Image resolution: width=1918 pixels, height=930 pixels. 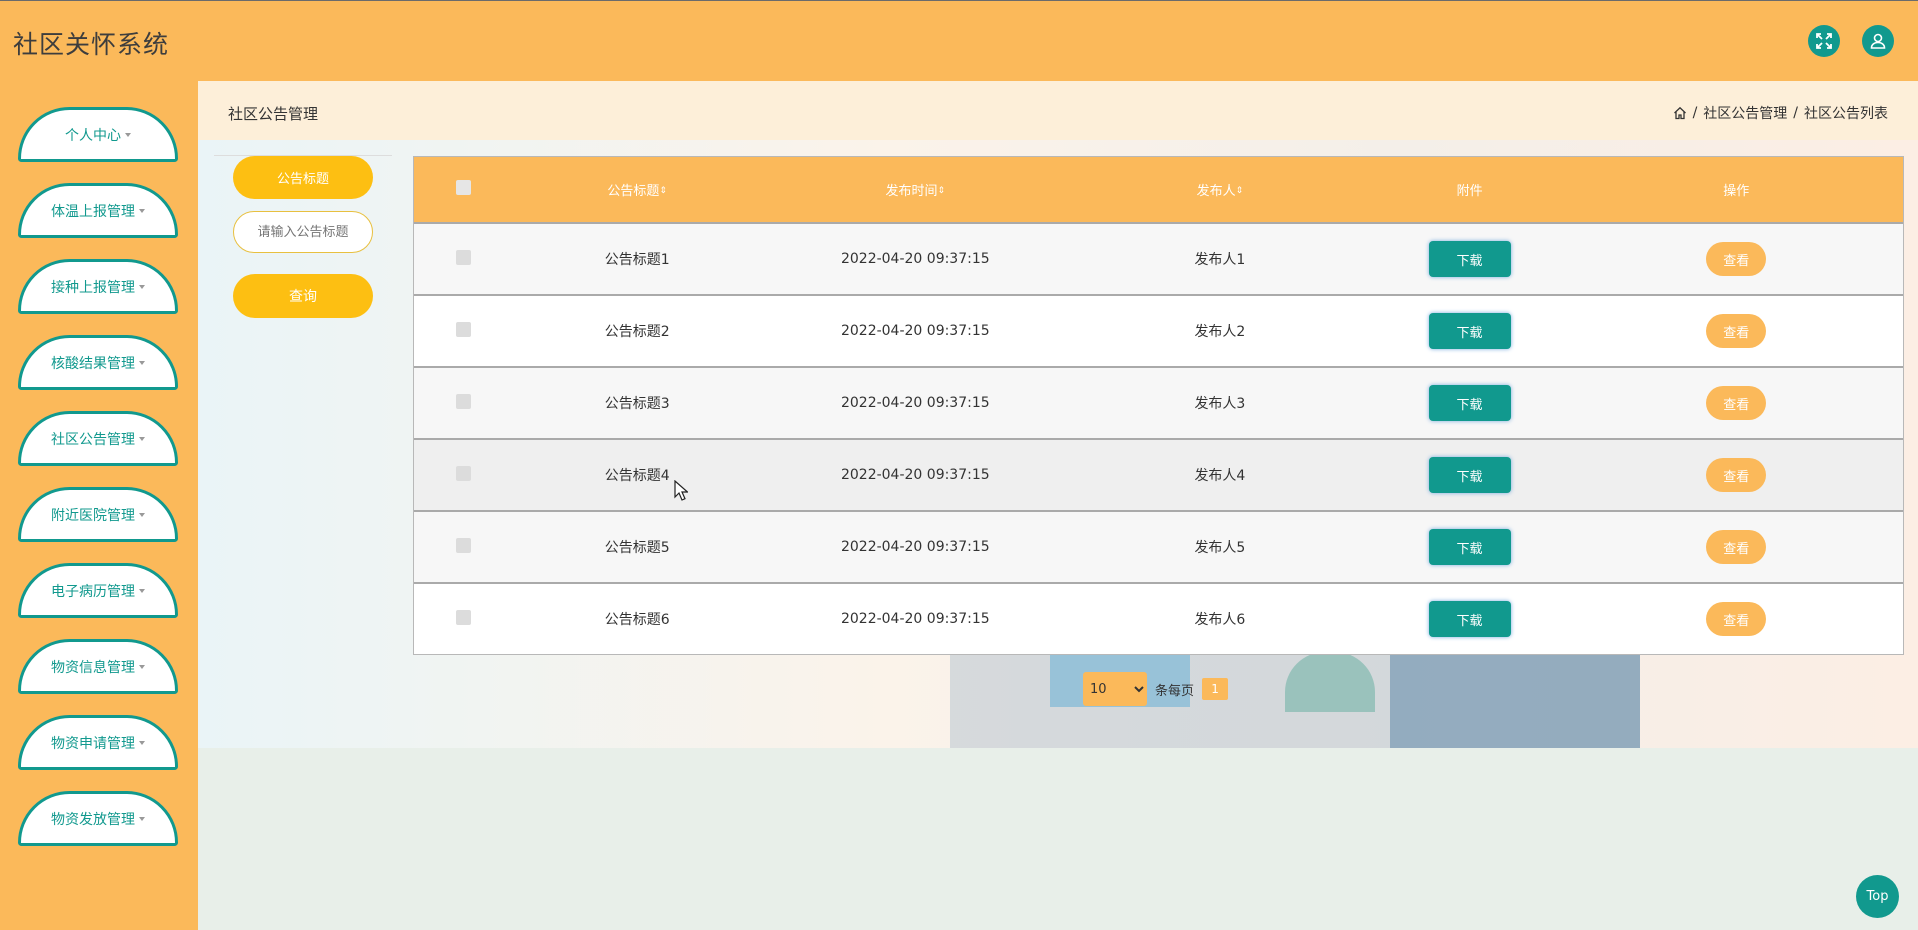 I want to click on table-cell: 发布人3, so click(x=1220, y=404).